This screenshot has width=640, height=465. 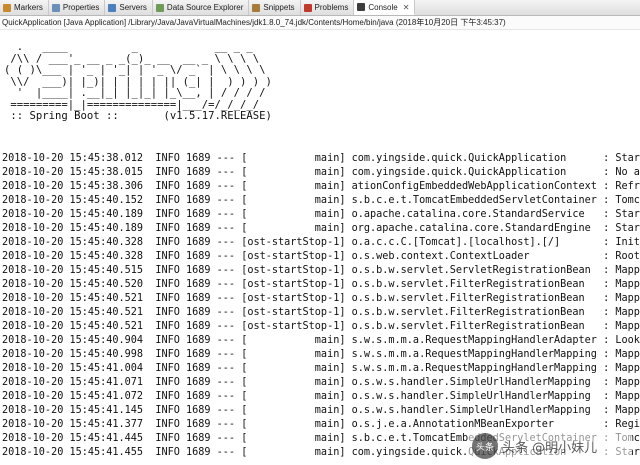 I want to click on problems-icon, so click(x=307, y=7).